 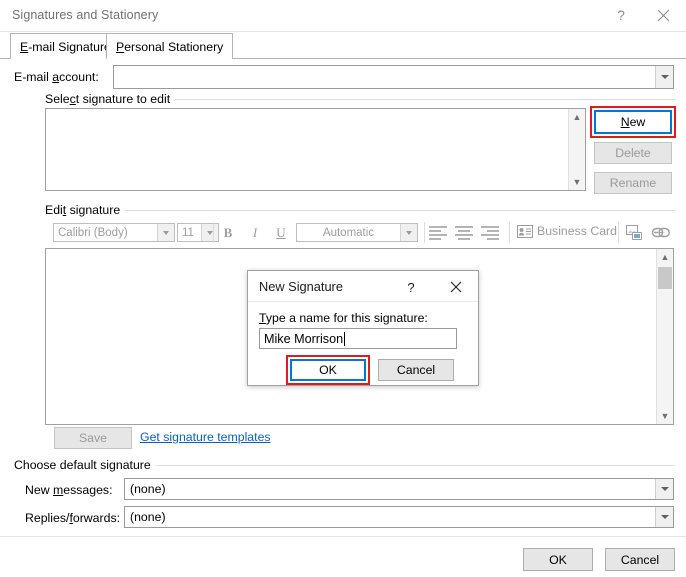 What do you see at coordinates (393, 77) in the screenshot?
I see `email-account-combo` at bounding box center [393, 77].